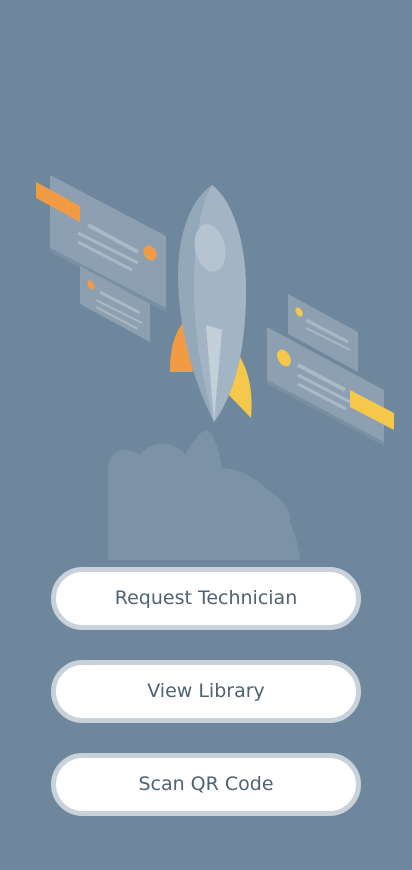 This screenshot has width=412, height=870. What do you see at coordinates (206, 784) in the screenshot?
I see `scan-qr-code-button: Scan QR Code` at bounding box center [206, 784].